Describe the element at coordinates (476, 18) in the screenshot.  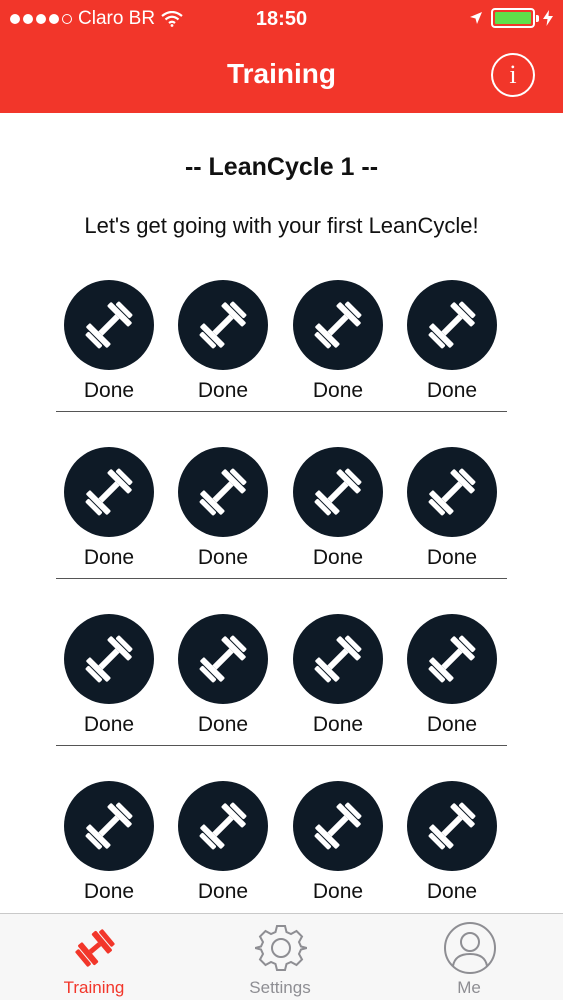
I see `location-arrow-icon` at that location.